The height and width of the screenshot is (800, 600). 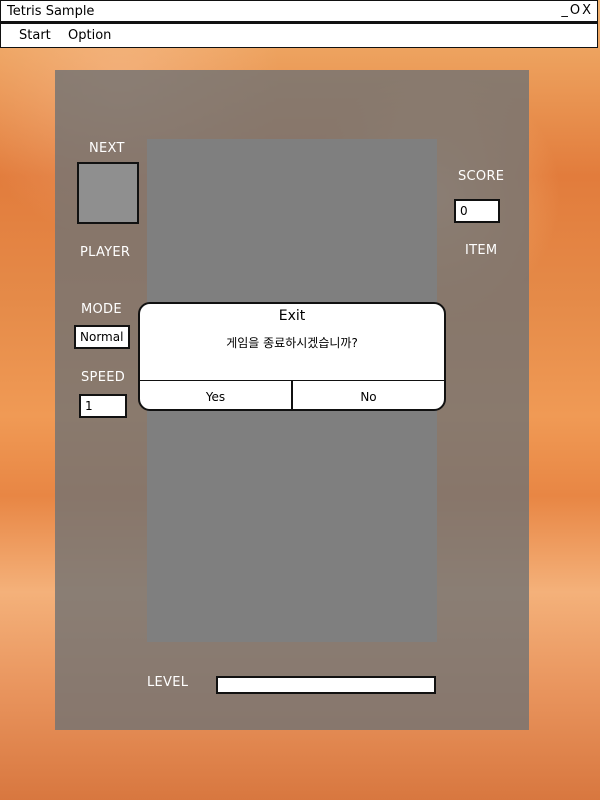 I want to click on exit-dialog: Exit 게임을 종료하시겠습니까? Yes No, so click(x=292, y=356).